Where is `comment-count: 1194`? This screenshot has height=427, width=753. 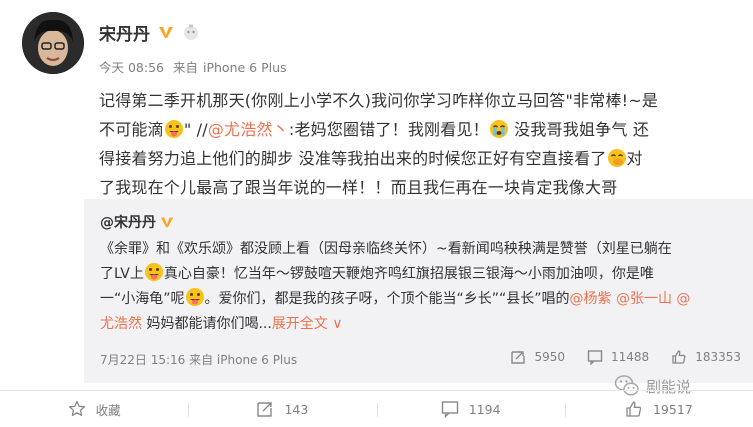
comment-count: 1194 is located at coordinates (484, 409).